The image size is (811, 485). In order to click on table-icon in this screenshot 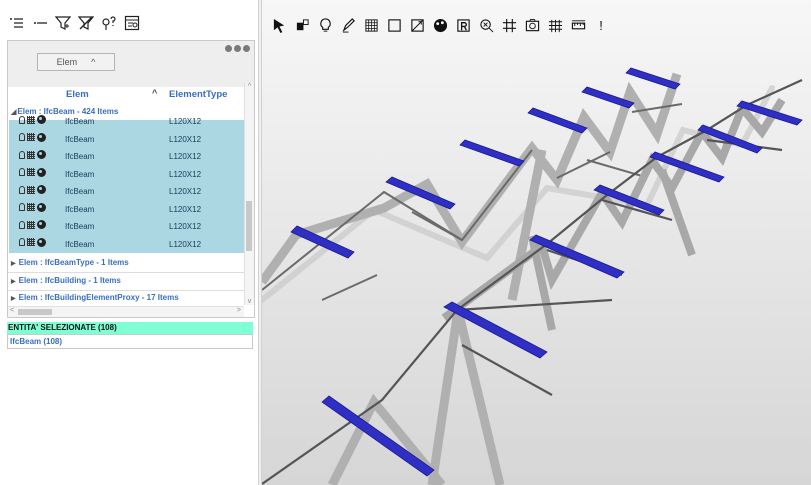, I will do `click(555, 25)`.